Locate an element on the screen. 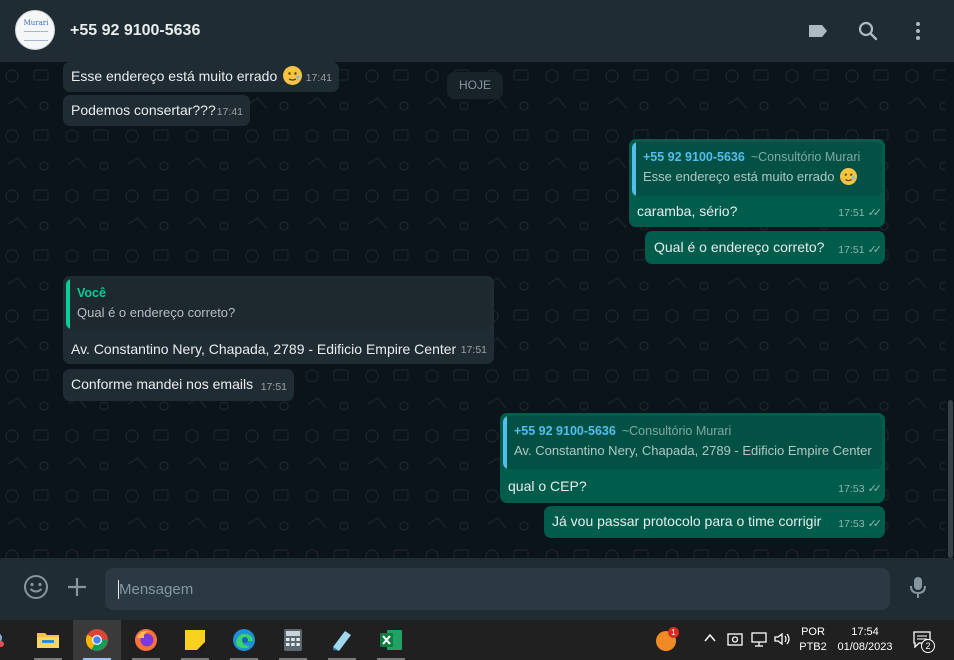  file-explorer-icon is located at coordinates (48, 640).